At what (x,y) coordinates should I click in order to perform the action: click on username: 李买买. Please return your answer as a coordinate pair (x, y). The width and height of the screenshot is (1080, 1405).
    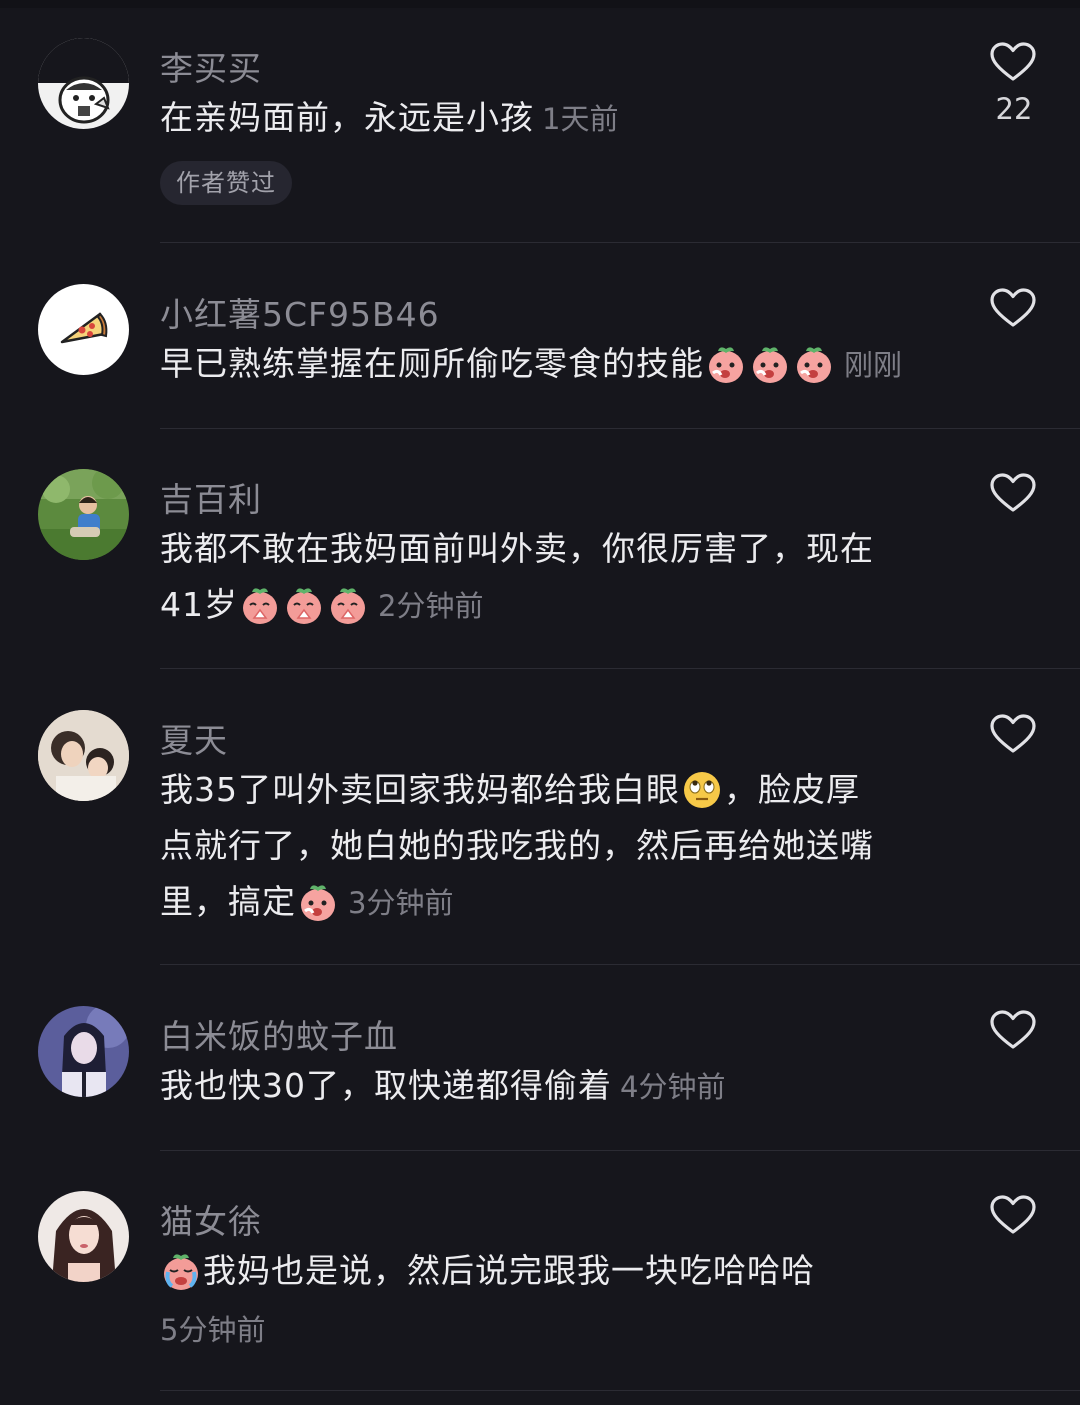
    Looking at the image, I should click on (211, 66).